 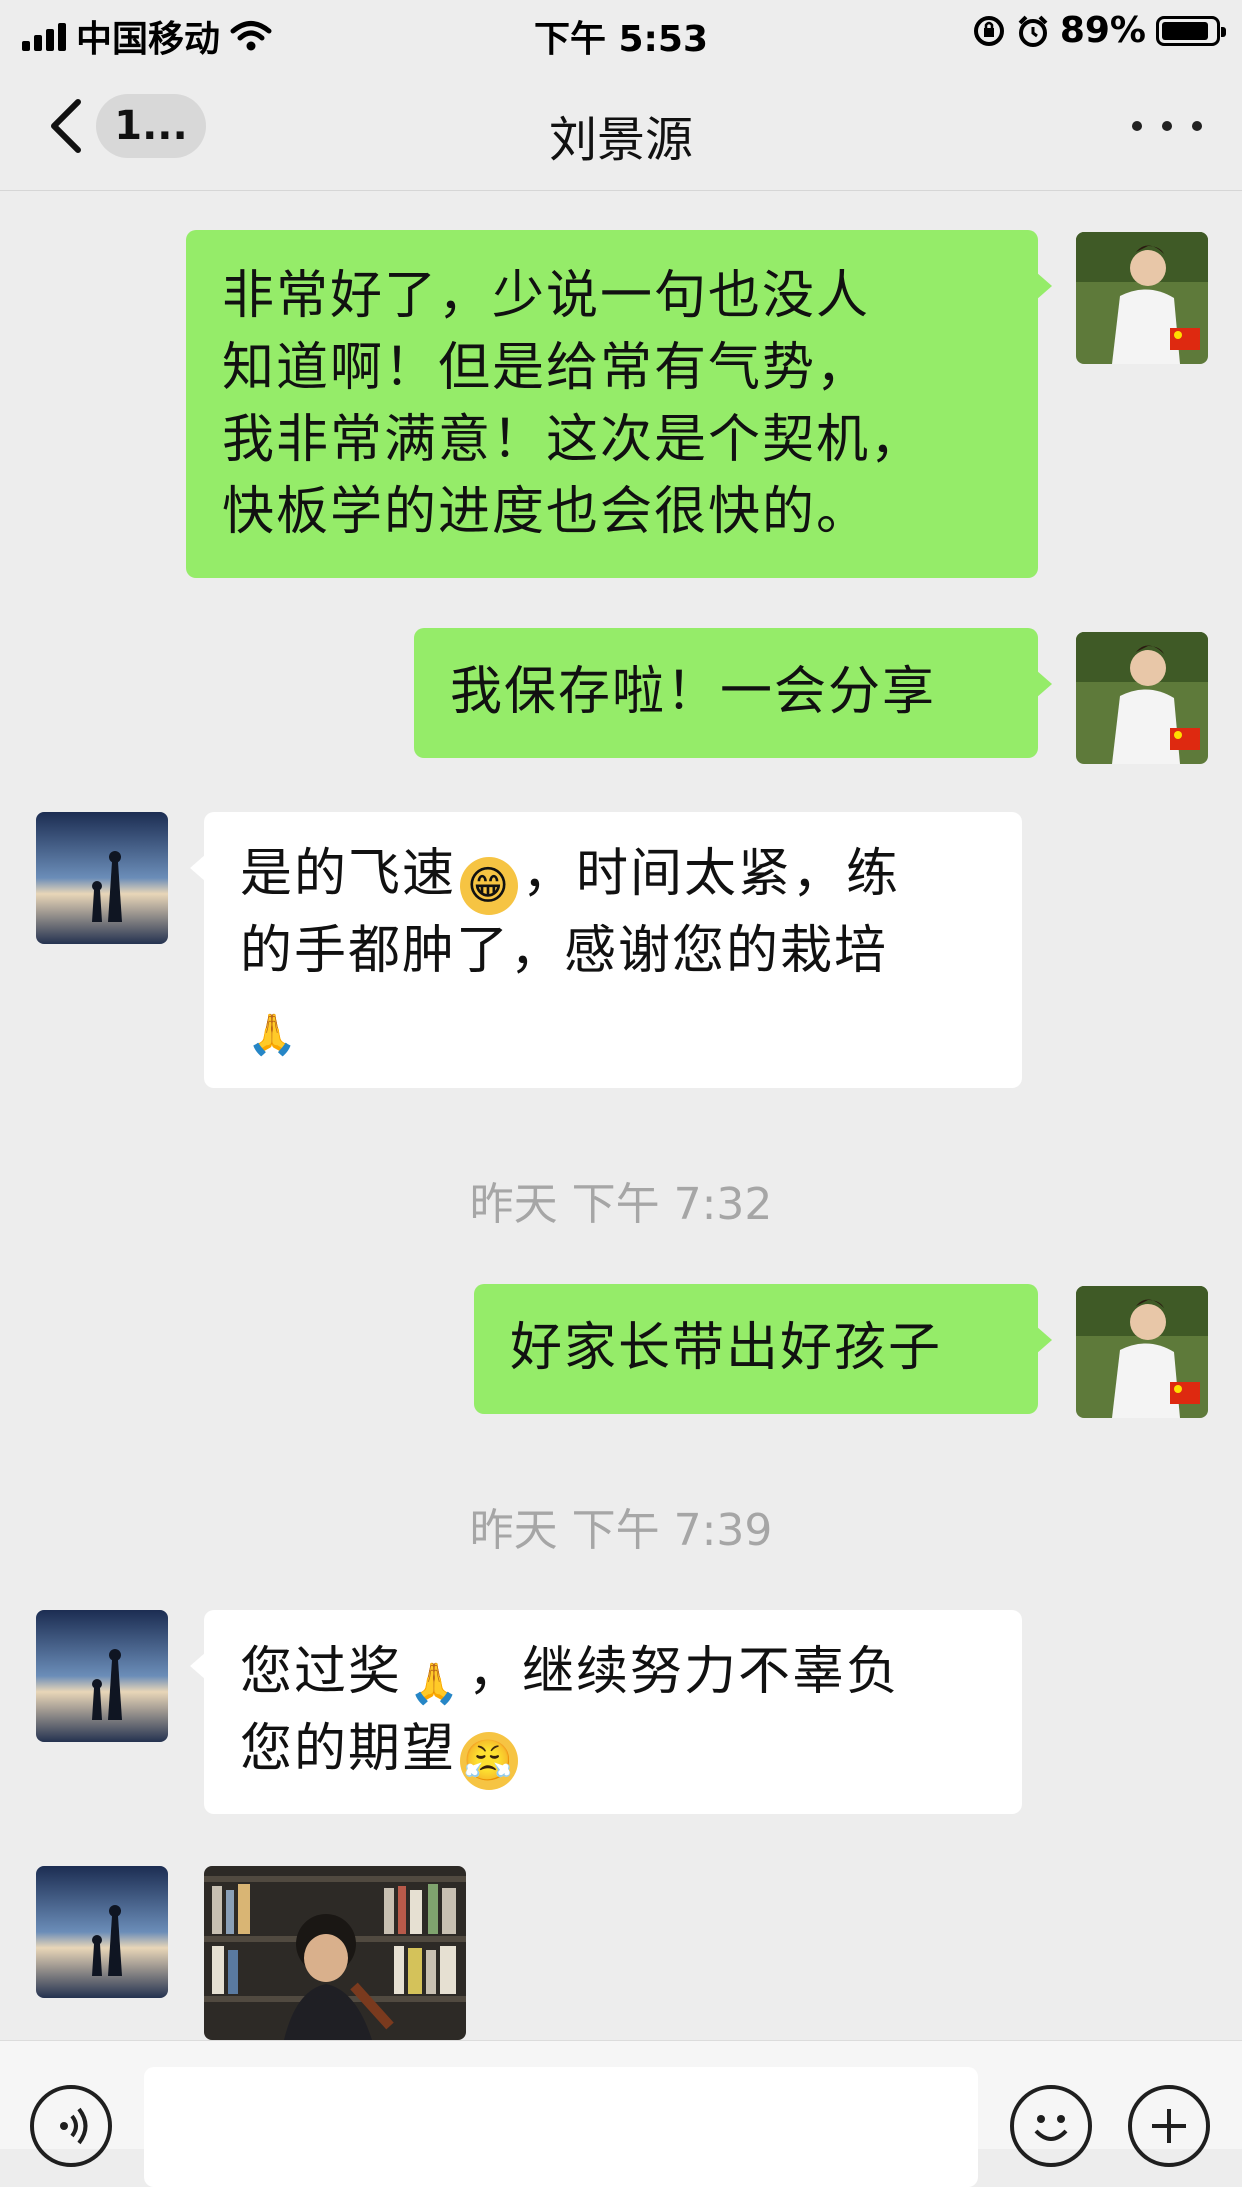 I want to click on grin-emoji-icon: 😁, so click(x=489, y=886).